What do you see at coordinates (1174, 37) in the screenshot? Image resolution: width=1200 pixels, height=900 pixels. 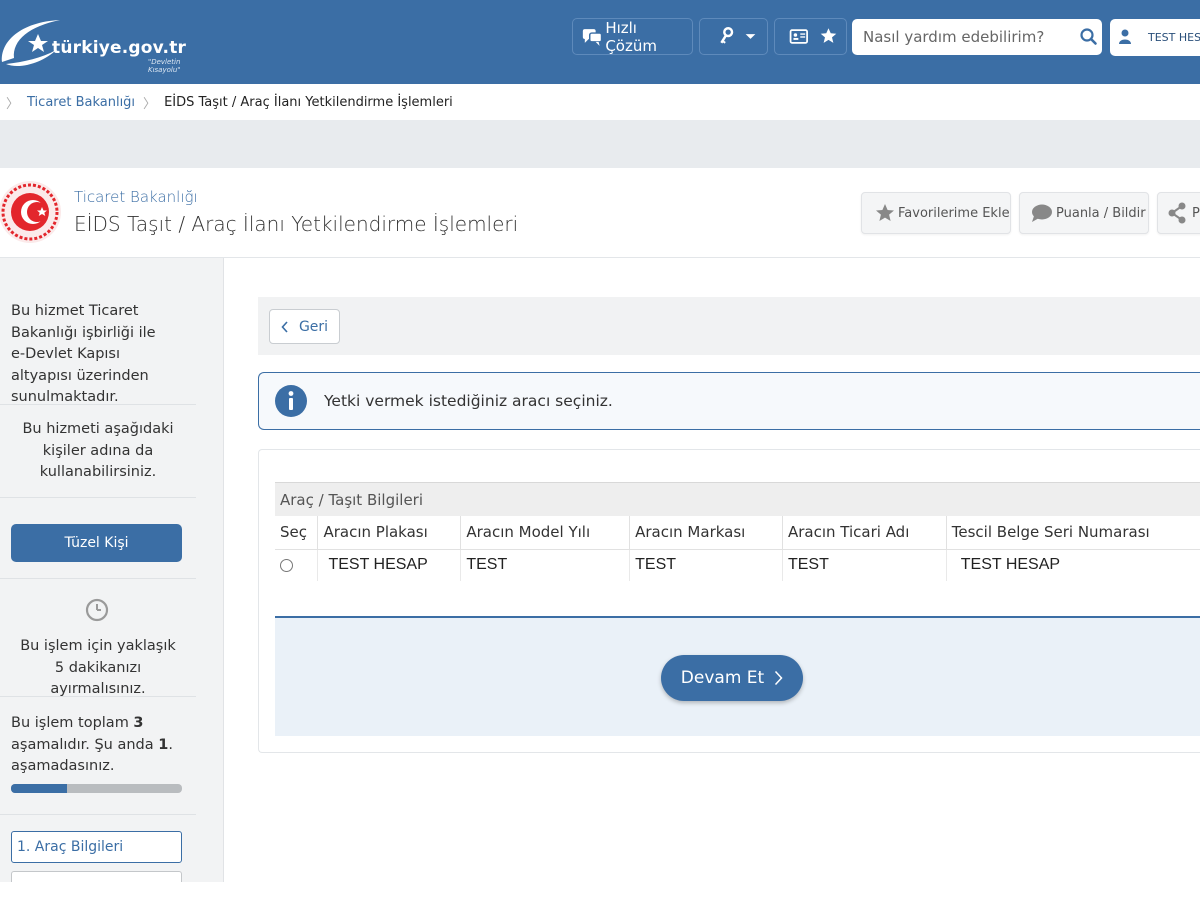 I see `user-name: TEST HESAP` at bounding box center [1174, 37].